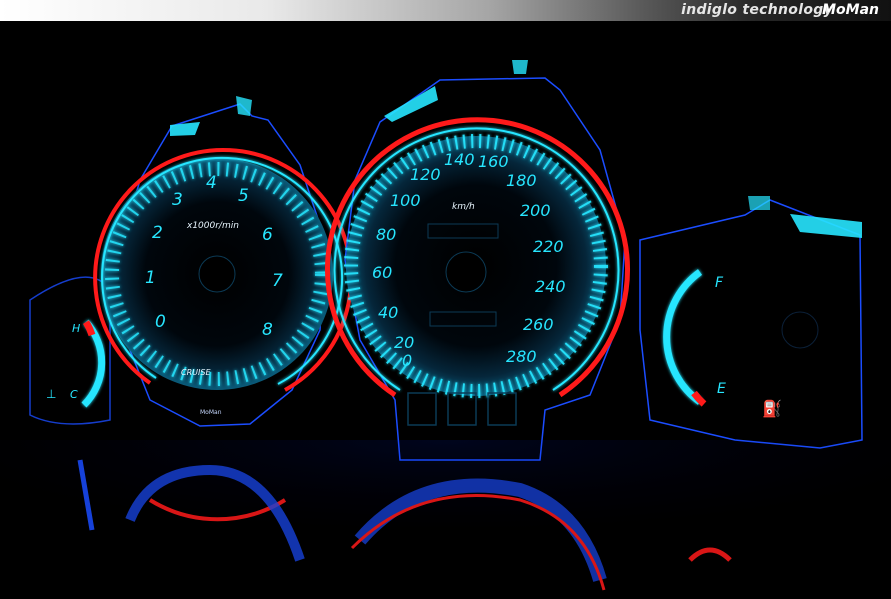  Describe the element at coordinates (382, 272) in the screenshot. I see `speed-tick-60: 60` at that location.